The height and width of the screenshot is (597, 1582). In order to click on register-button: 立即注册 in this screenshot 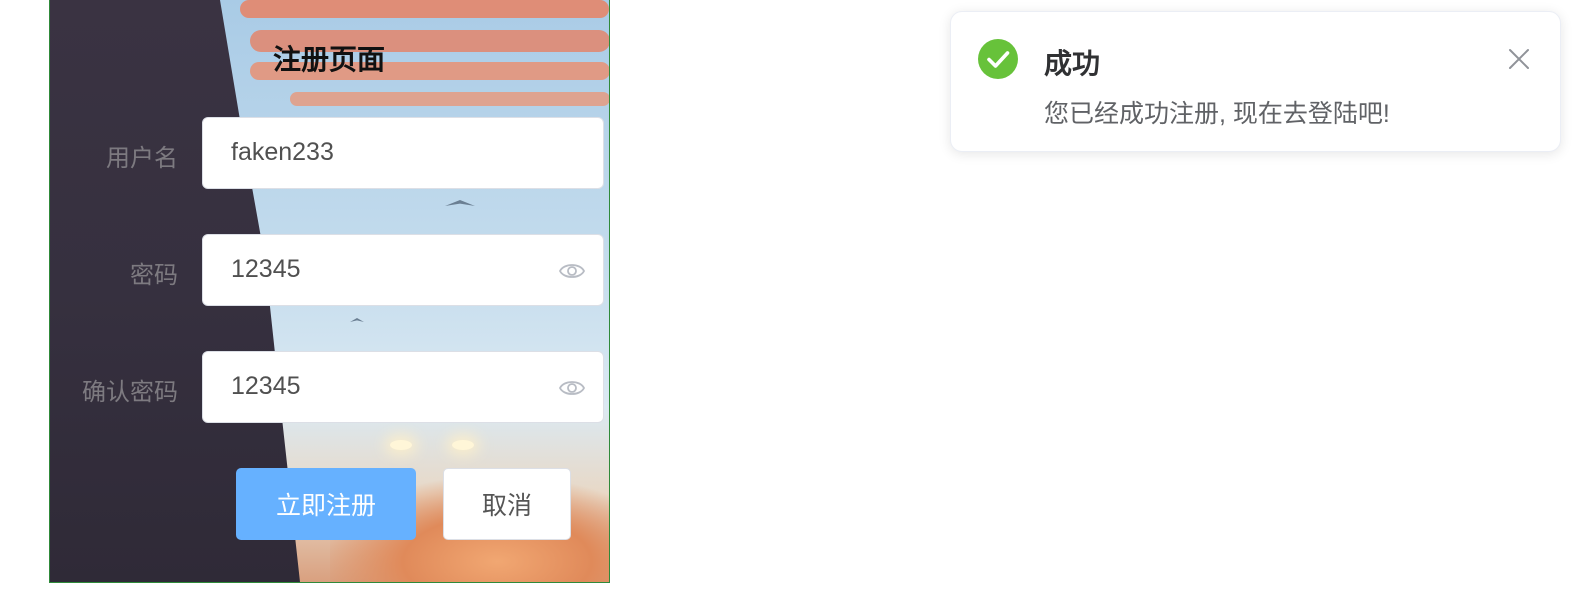, I will do `click(326, 504)`.